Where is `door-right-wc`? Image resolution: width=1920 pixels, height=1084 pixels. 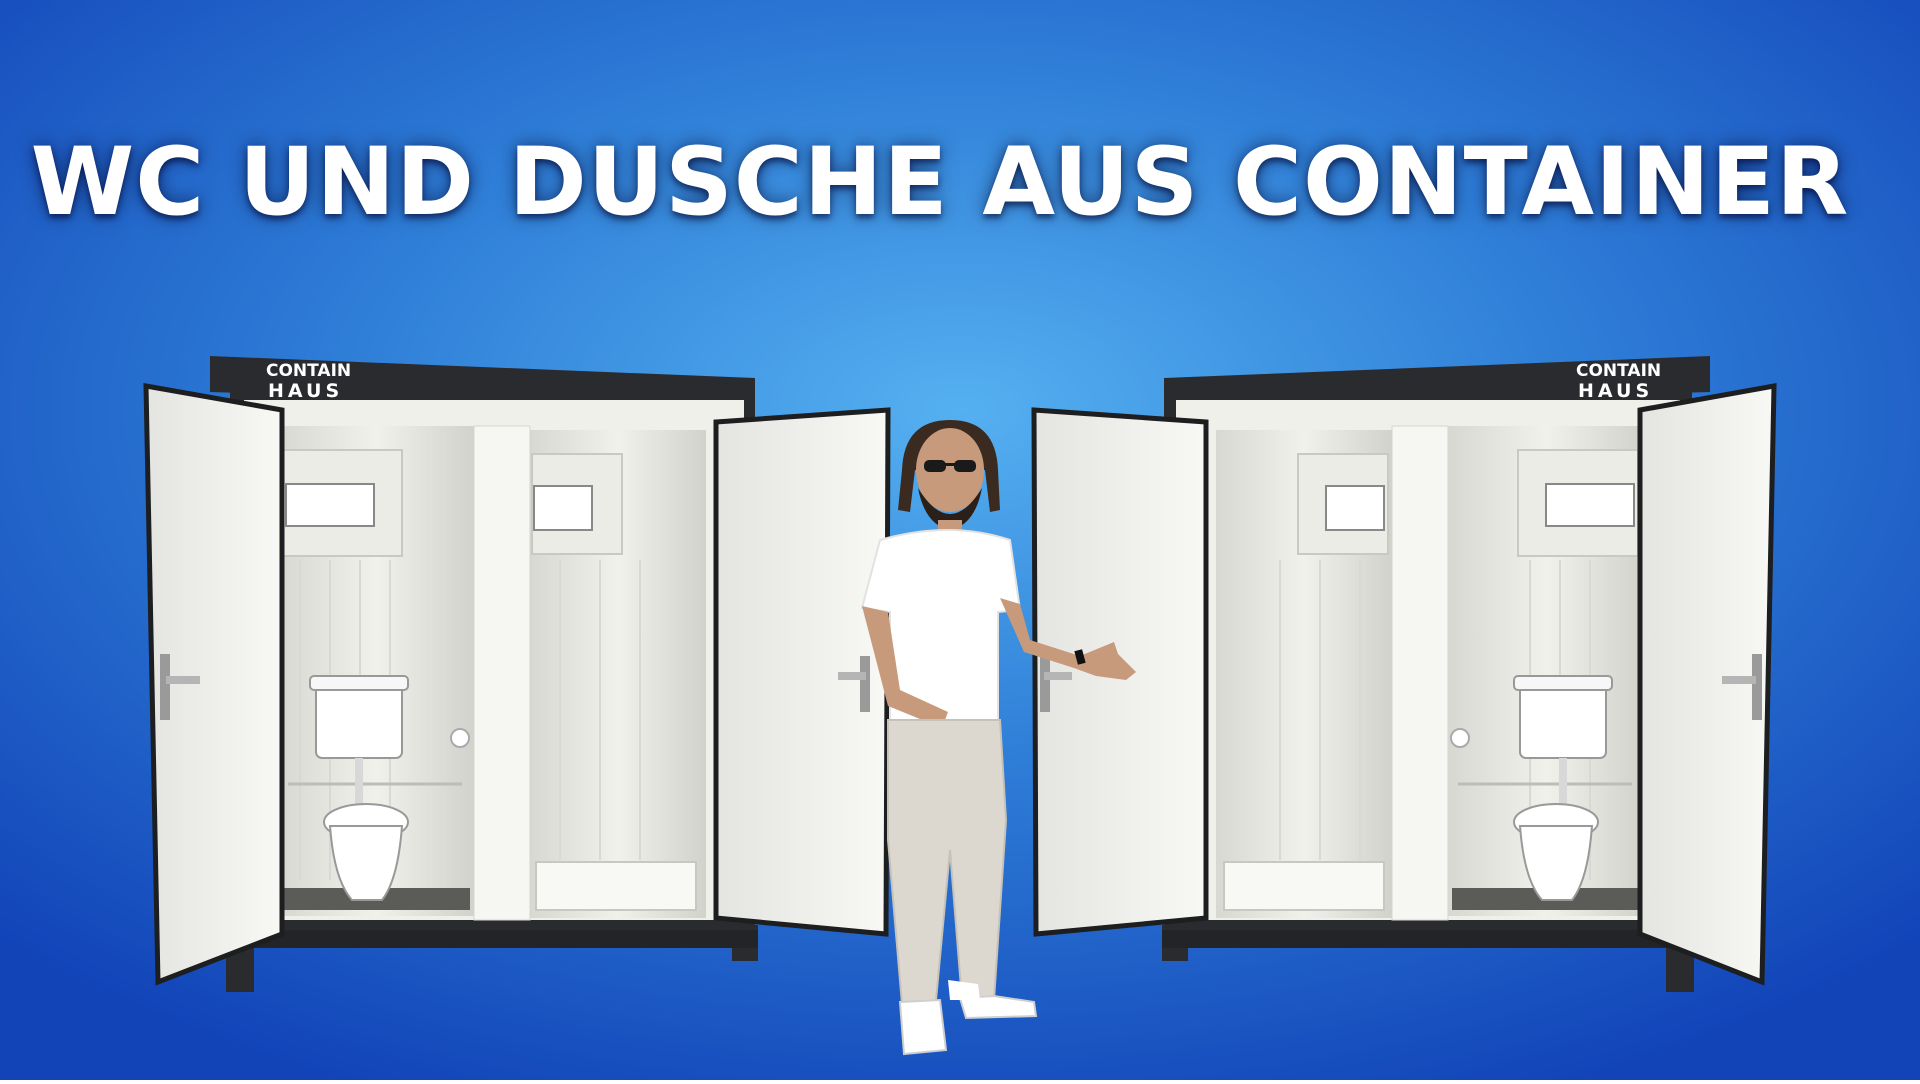 door-right-wc is located at coordinates (1707, 684).